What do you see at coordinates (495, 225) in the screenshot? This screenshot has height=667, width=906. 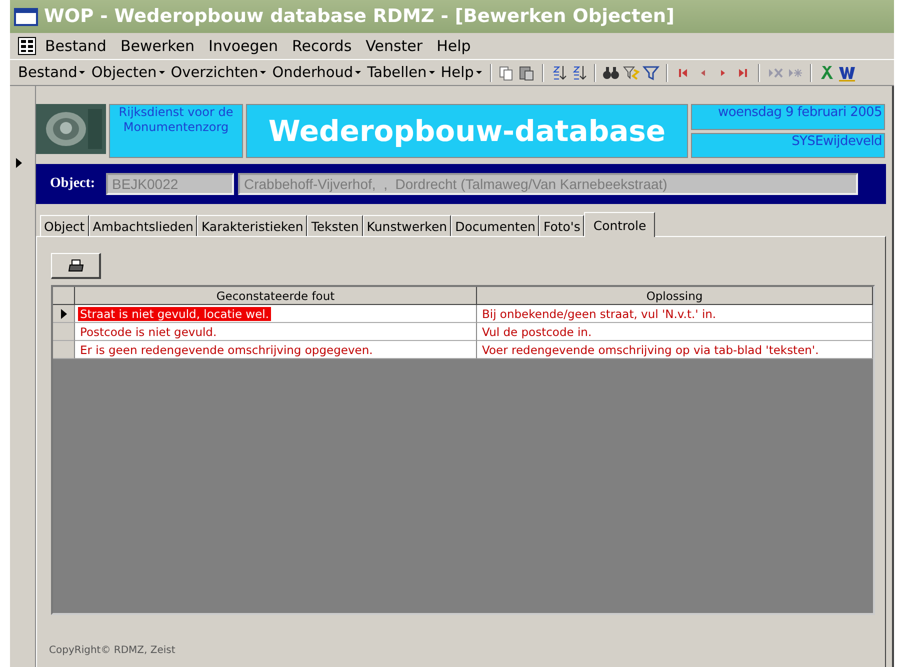 I see `tab: Documenten` at bounding box center [495, 225].